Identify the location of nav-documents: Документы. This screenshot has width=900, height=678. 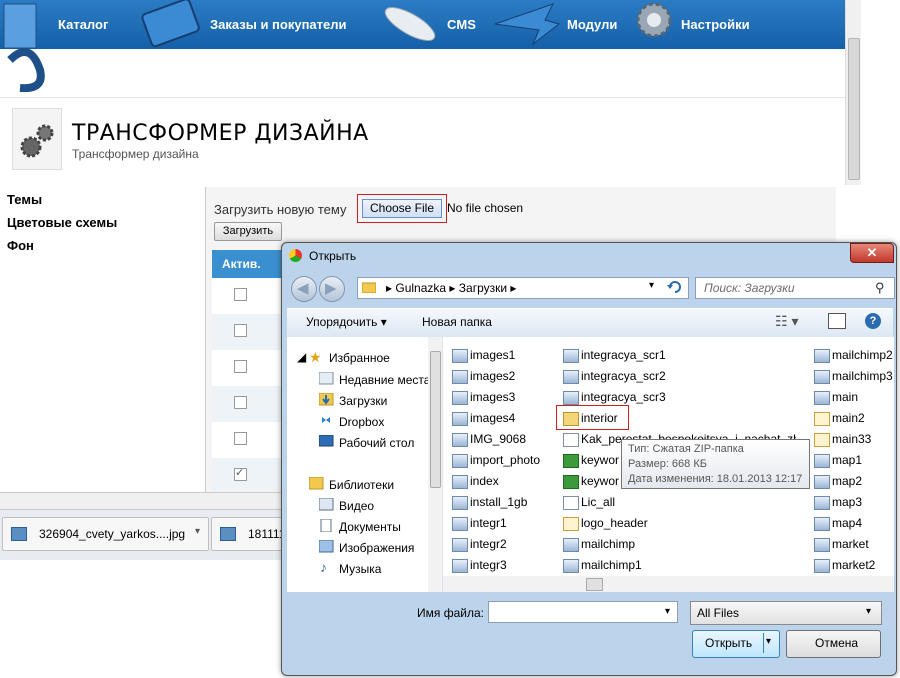
(370, 527).